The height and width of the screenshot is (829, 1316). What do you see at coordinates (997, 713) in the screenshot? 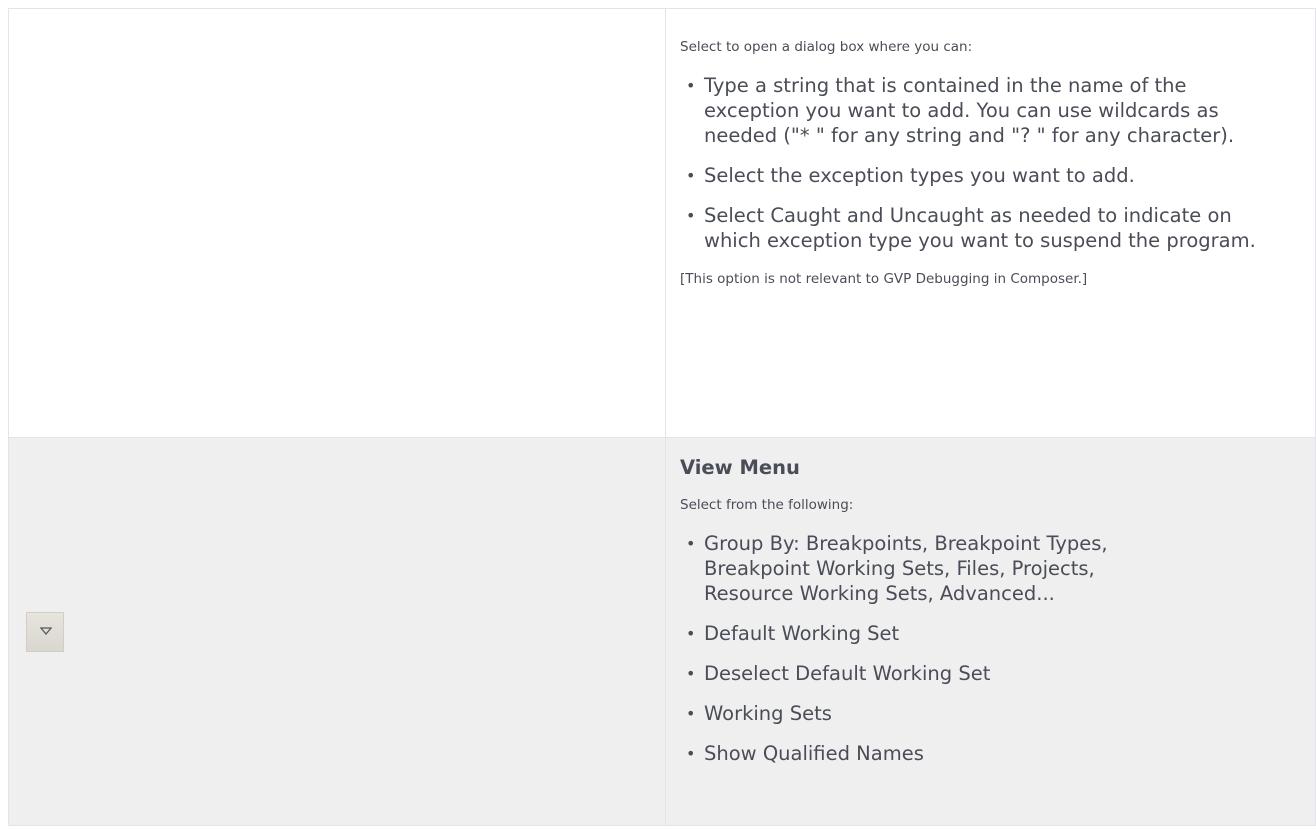
I see `list-item: • Working Sets` at bounding box center [997, 713].